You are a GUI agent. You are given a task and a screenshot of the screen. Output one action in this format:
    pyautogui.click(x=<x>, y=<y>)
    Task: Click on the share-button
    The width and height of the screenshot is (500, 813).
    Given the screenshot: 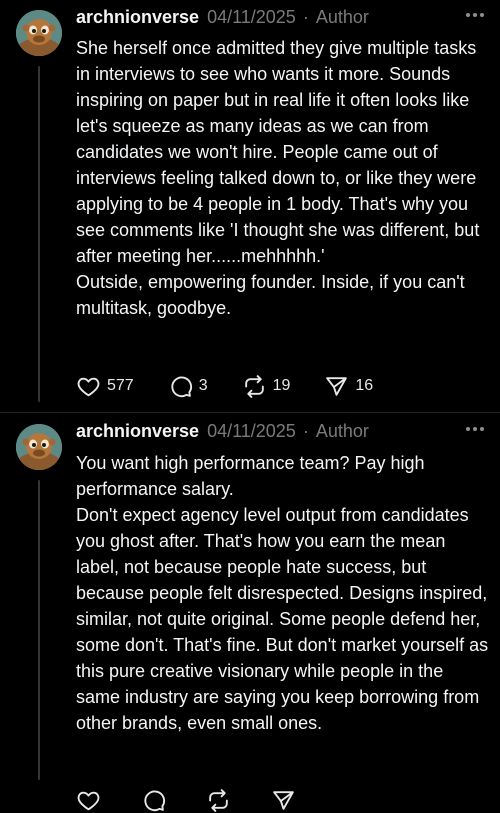 What is the action you would take?
    pyautogui.click(x=286, y=800)
    